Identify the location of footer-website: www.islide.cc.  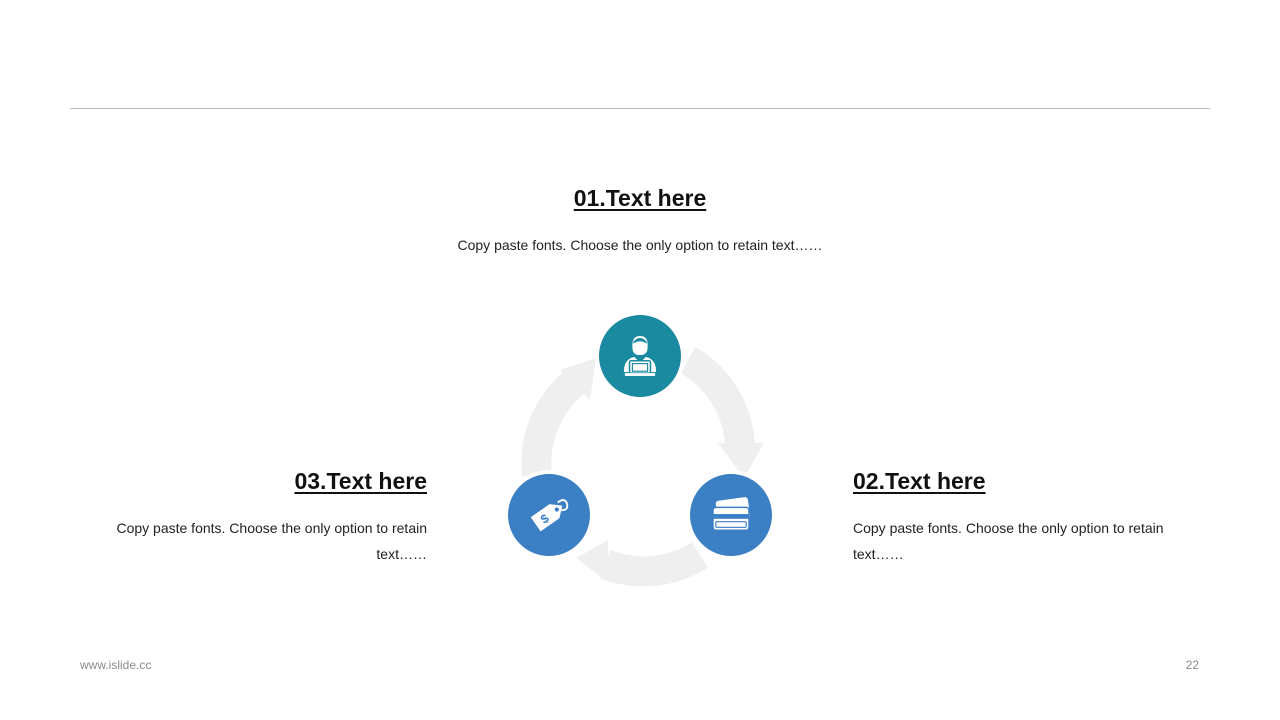
(116, 665).